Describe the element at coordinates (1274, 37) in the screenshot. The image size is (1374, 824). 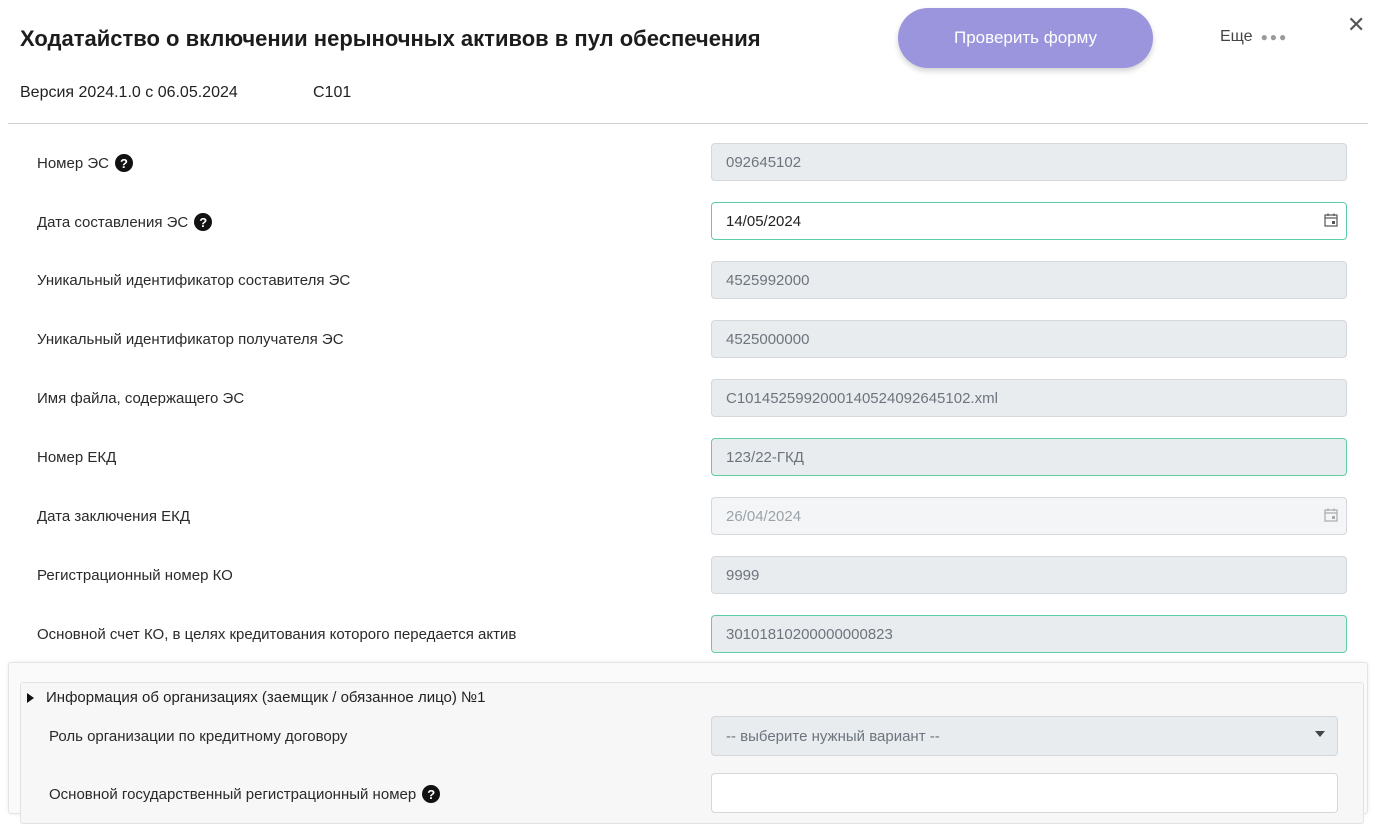
I see `more-dots-icon: ●●●` at that location.